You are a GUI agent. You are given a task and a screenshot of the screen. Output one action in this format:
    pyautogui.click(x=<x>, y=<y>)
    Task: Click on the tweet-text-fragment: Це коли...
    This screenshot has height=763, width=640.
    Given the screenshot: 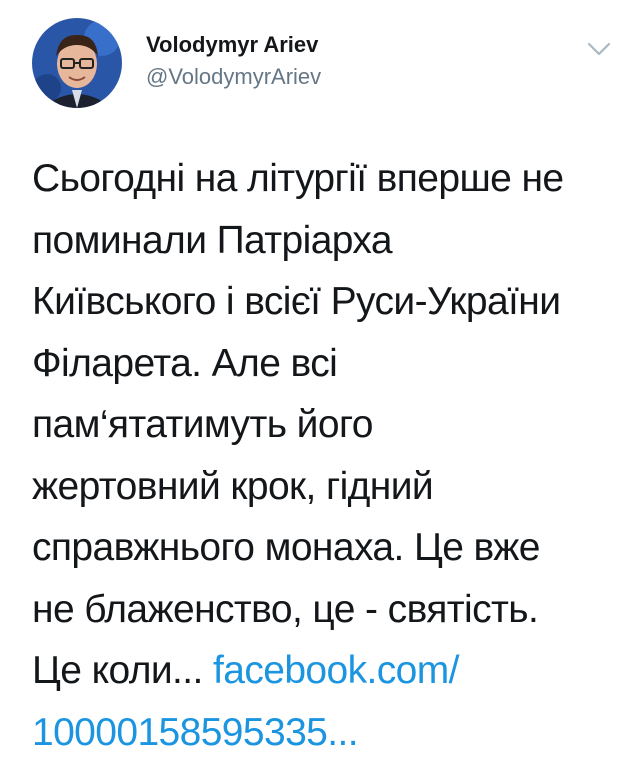 What is the action you would take?
    pyautogui.click(x=122, y=670)
    